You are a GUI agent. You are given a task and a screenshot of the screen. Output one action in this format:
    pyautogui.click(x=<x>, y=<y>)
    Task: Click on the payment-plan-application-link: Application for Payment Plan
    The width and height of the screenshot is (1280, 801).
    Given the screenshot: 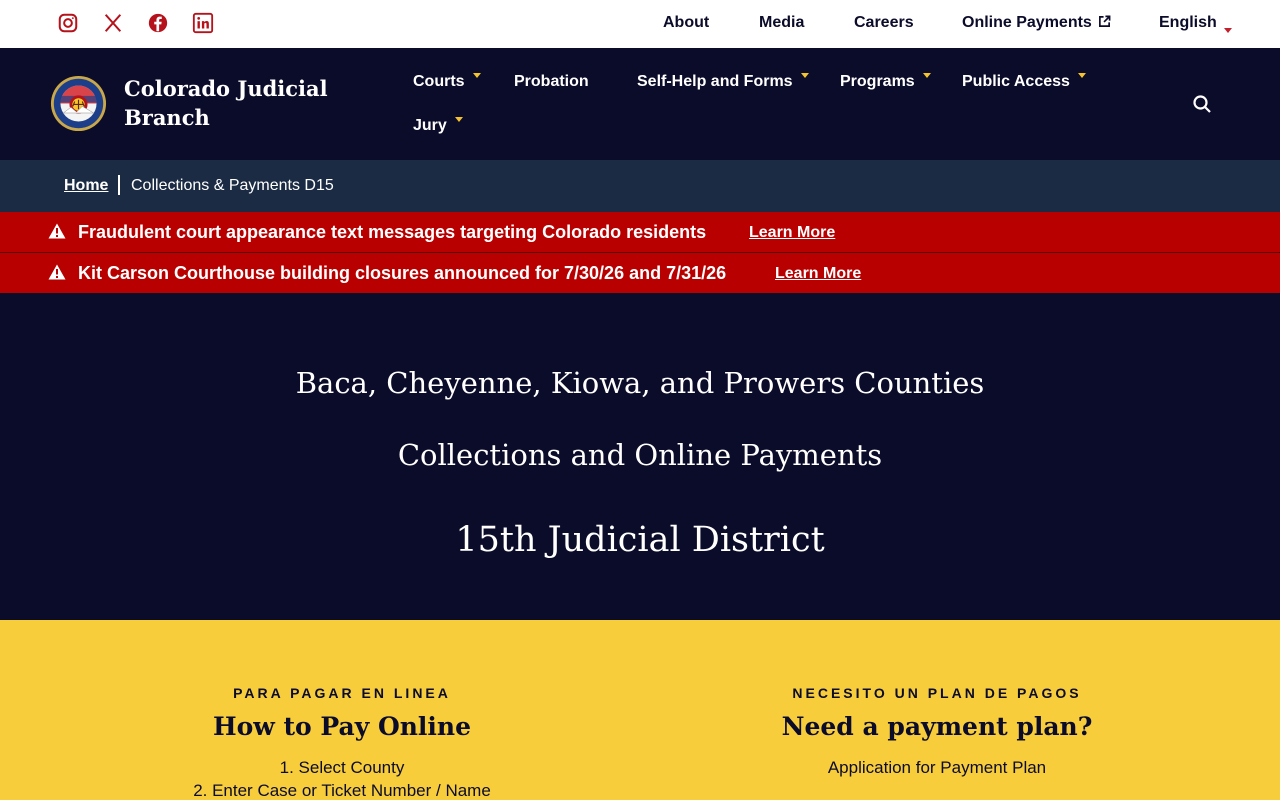 What is the action you would take?
    pyautogui.click(x=937, y=768)
    